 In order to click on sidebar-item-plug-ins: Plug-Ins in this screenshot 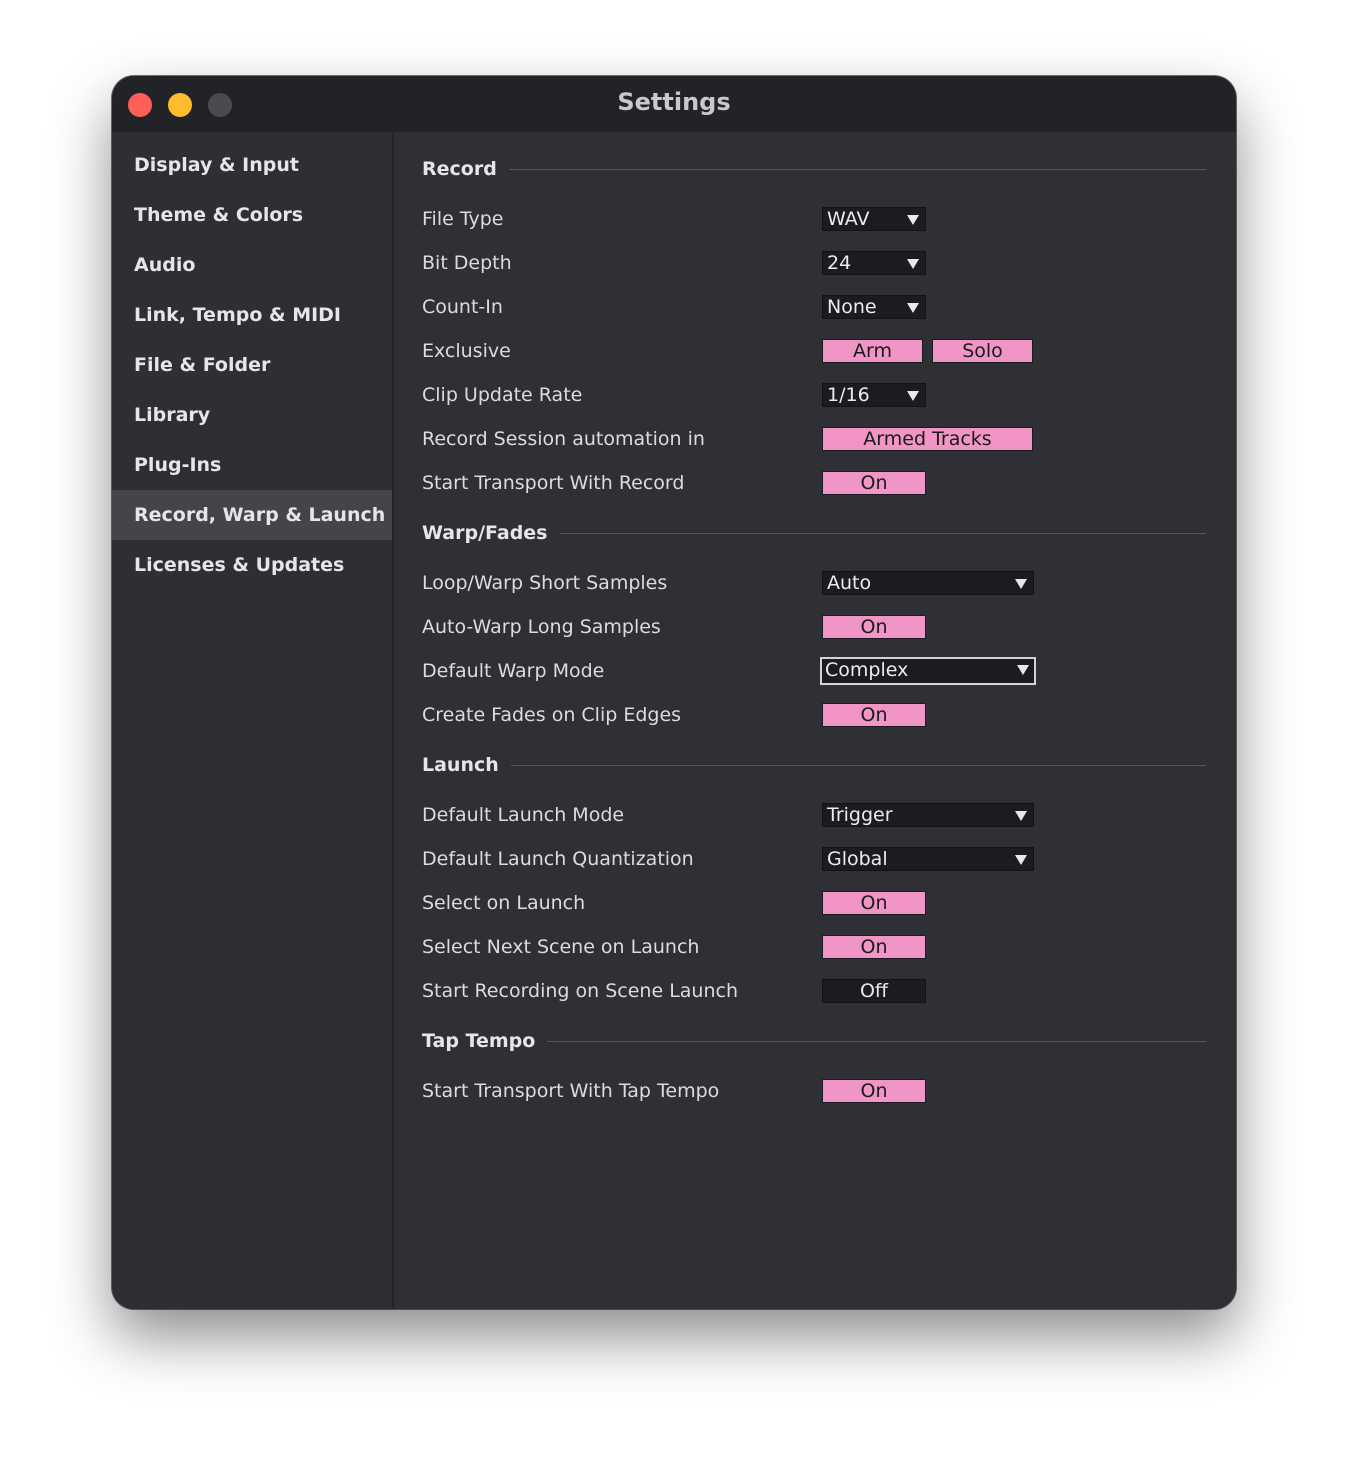, I will do `click(252, 465)`.